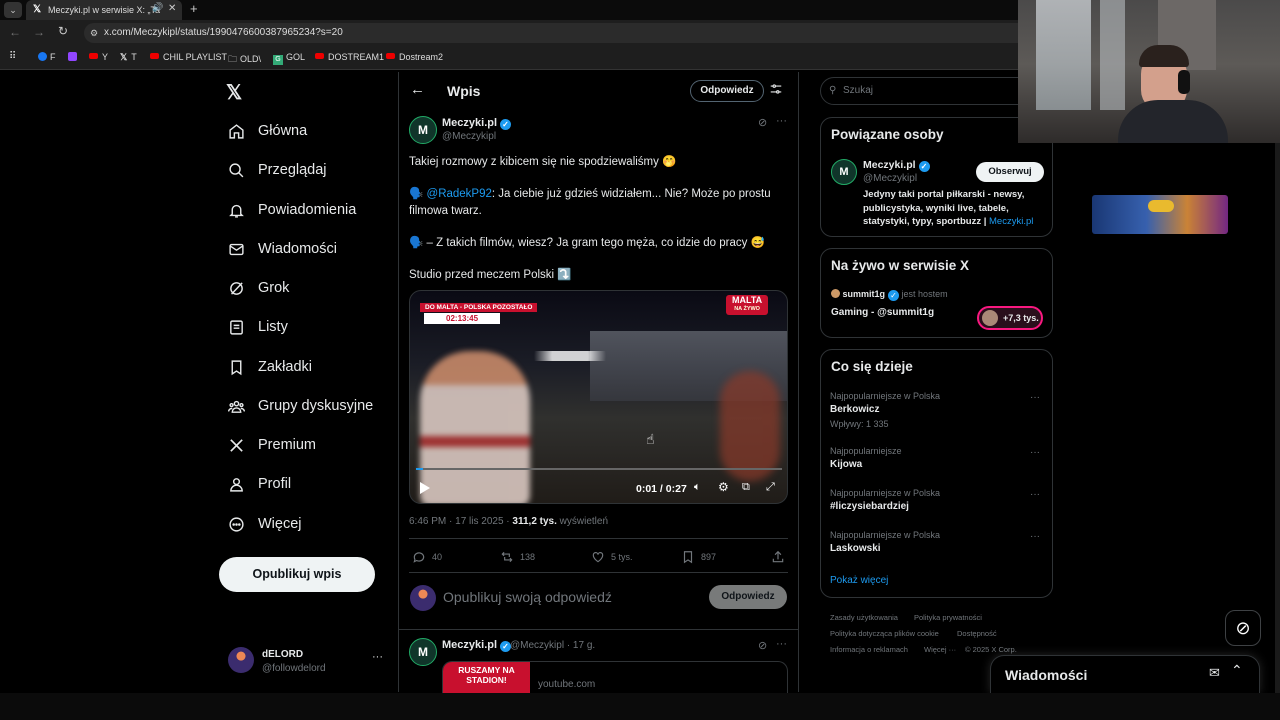  Describe the element at coordinates (798, 382) in the screenshot. I see `main-right-border` at that location.